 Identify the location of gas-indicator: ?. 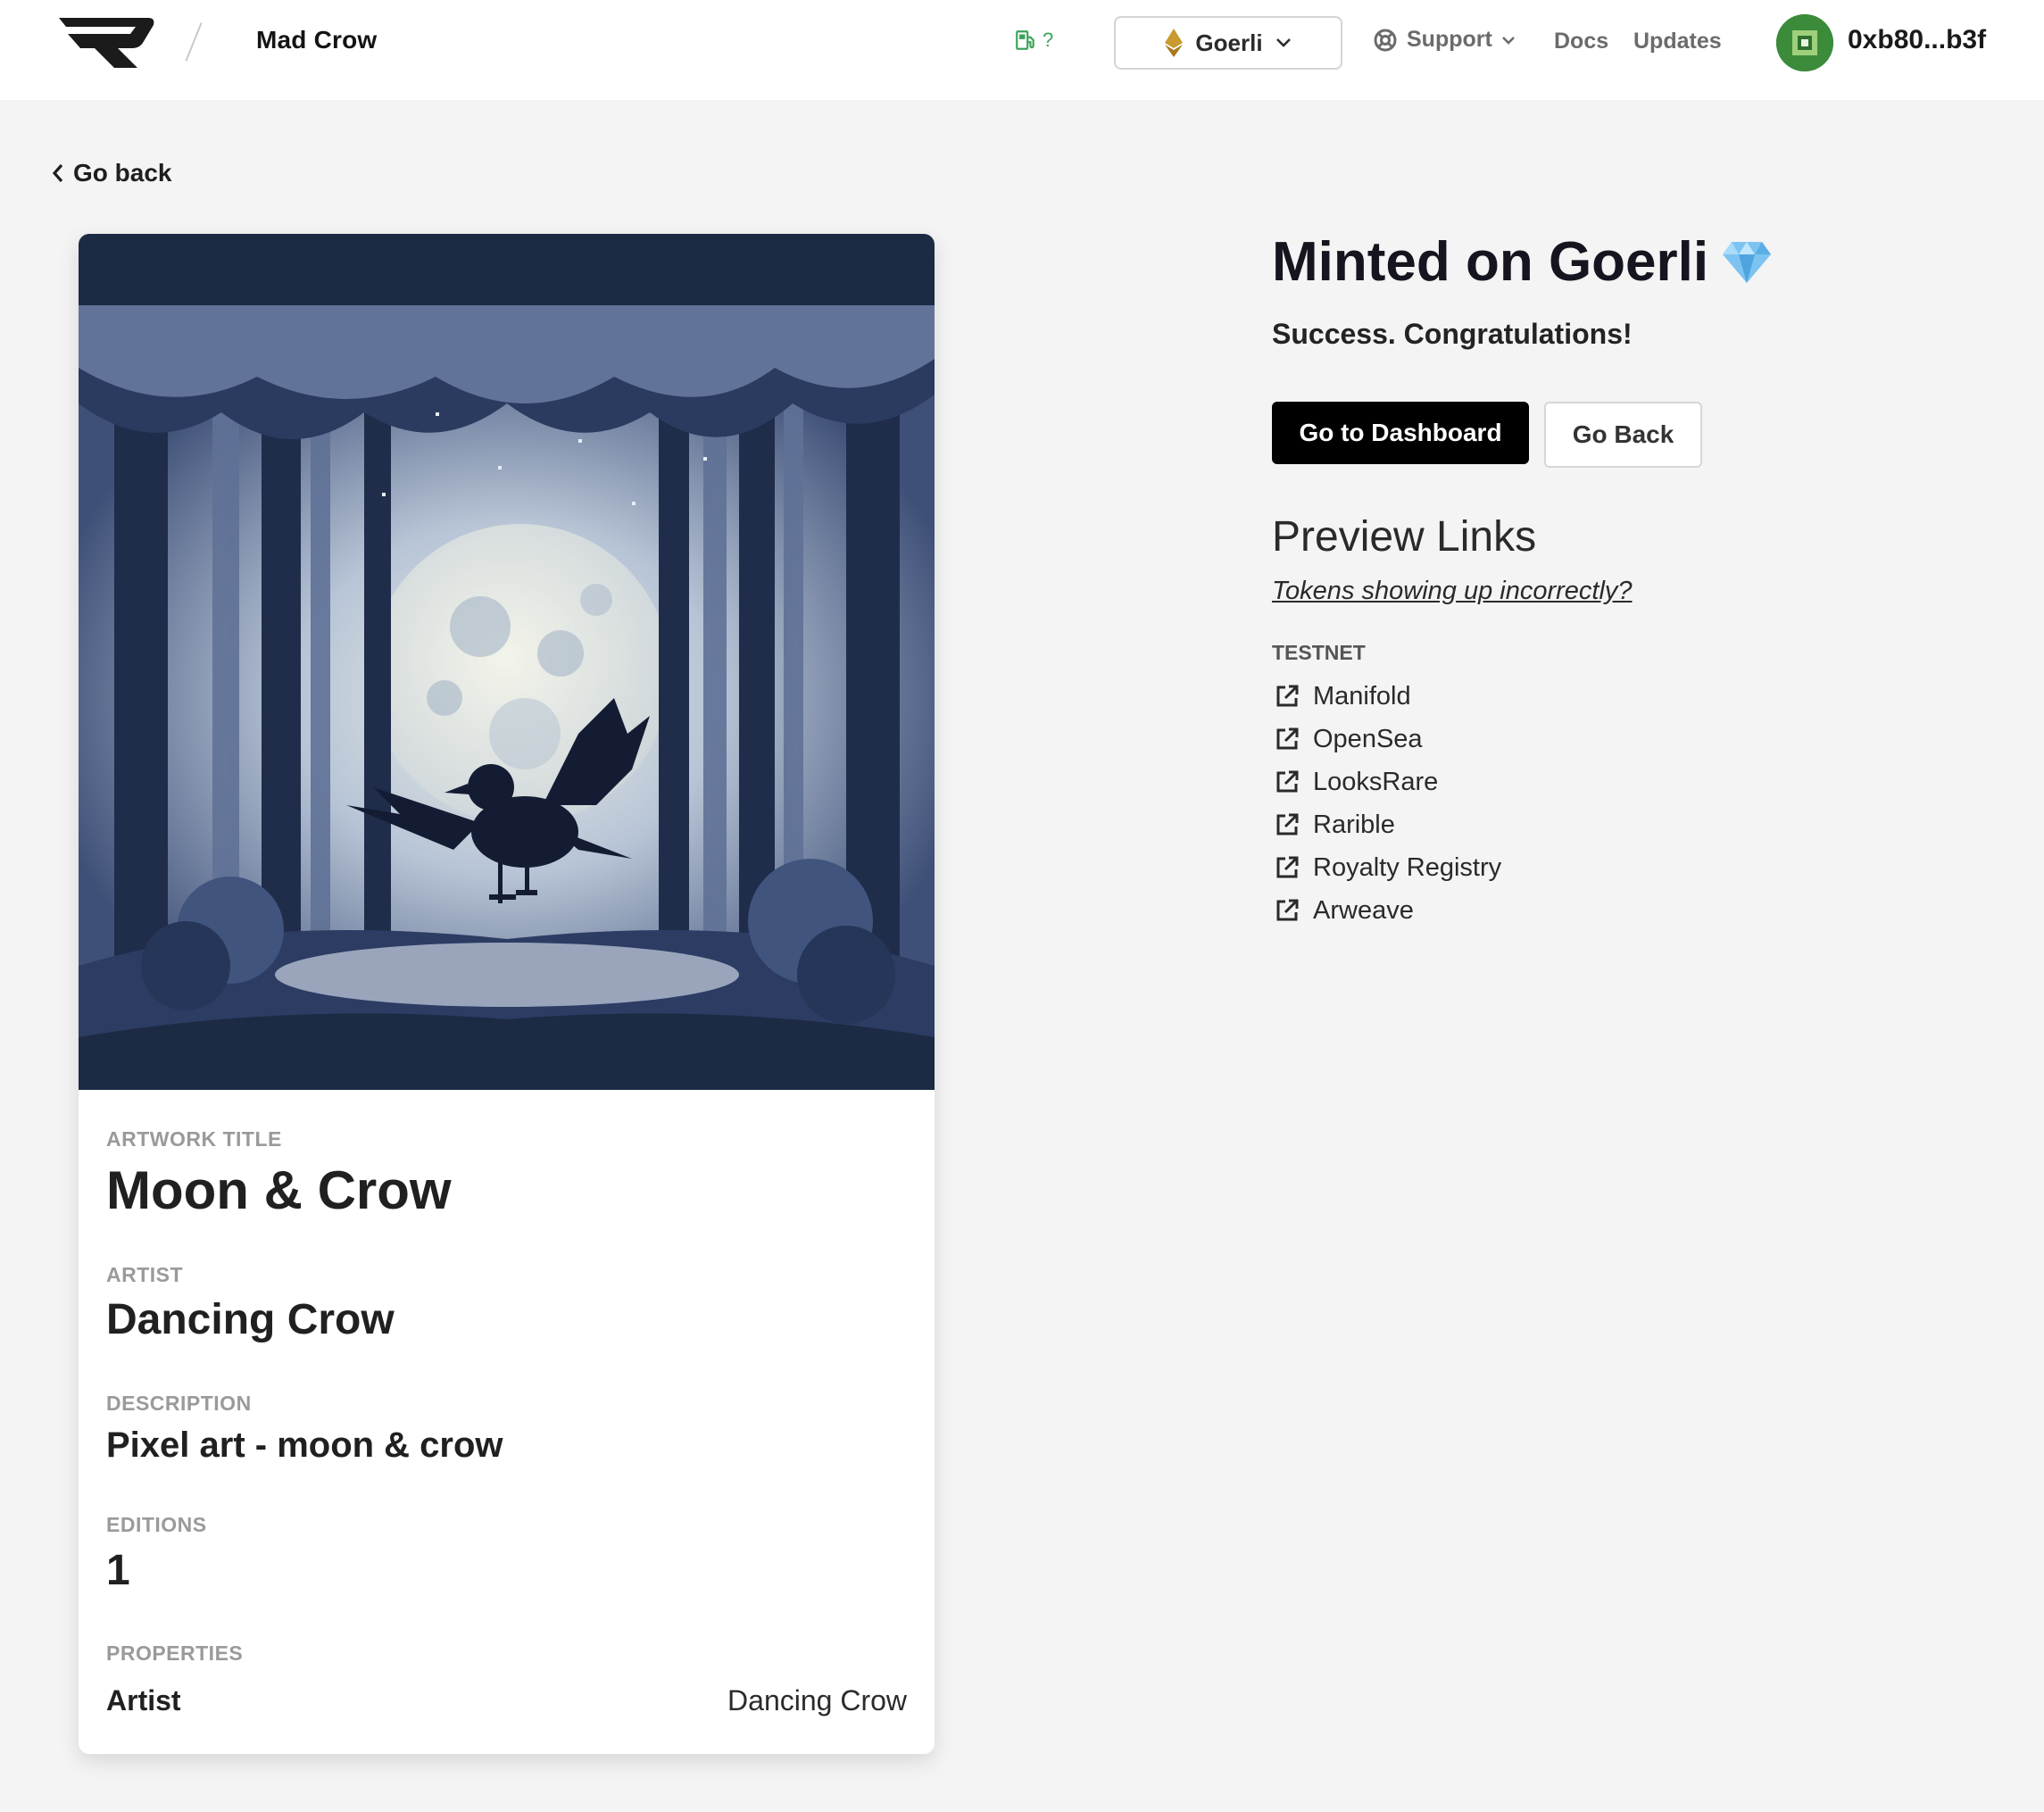
(1033, 40).